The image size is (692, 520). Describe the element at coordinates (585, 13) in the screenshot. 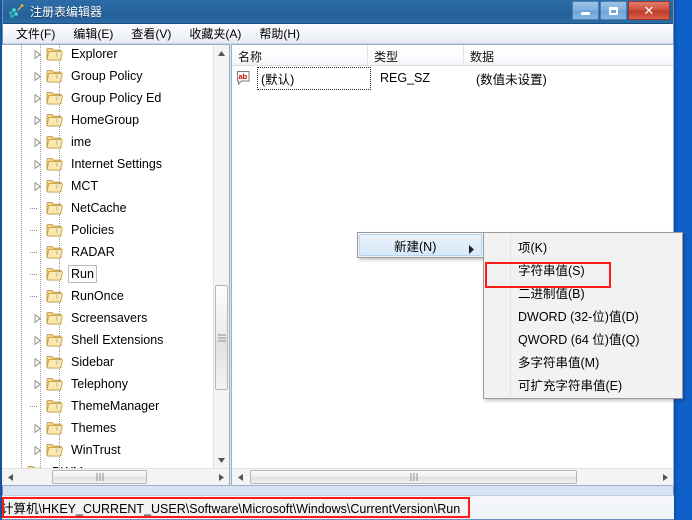

I see `minimize-icon` at that location.